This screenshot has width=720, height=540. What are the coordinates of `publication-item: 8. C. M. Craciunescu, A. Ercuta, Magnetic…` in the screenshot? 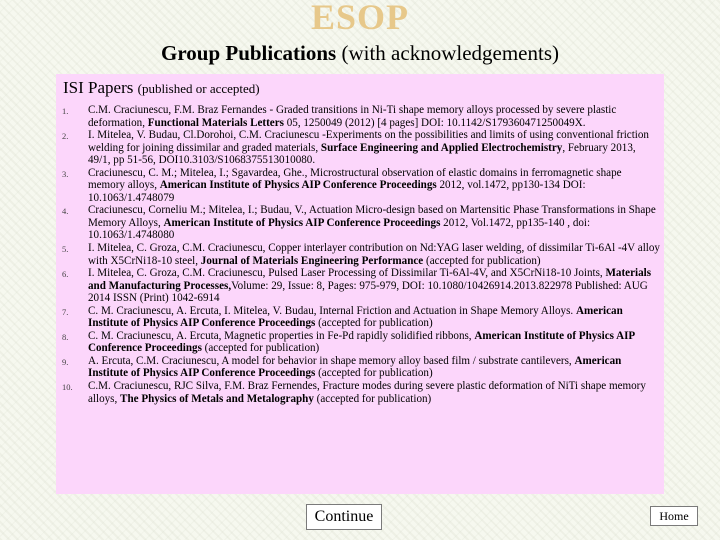 It's located at (360, 342).